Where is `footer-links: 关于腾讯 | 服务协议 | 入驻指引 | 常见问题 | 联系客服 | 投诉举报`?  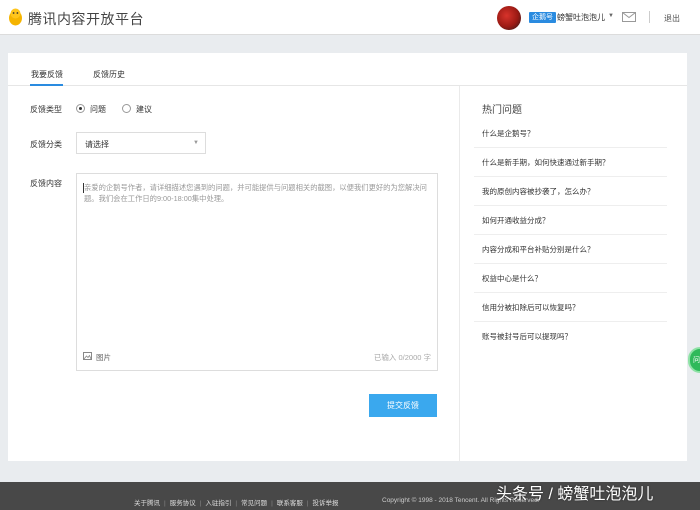 footer-links: 关于腾讯 | 服务协议 | 入驻指引 | 常见问题 | 联系客服 | 投诉举报 is located at coordinates (236, 502).